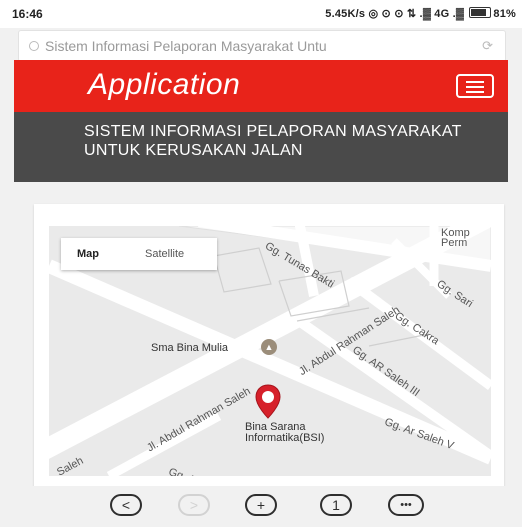 This screenshot has width=522, height=527. What do you see at coordinates (416, 14) in the screenshot?
I see `signal-icons: ◎ ⊙ ⊙ ⇅ .▓ 4G .▓` at bounding box center [416, 14].